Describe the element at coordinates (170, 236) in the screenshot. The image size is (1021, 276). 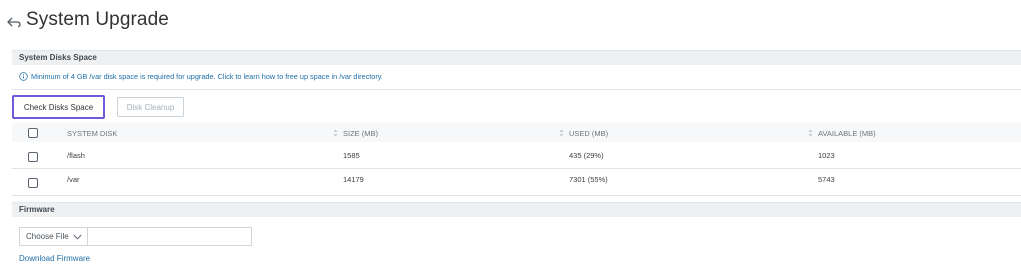
I see `selected-file-name` at that location.